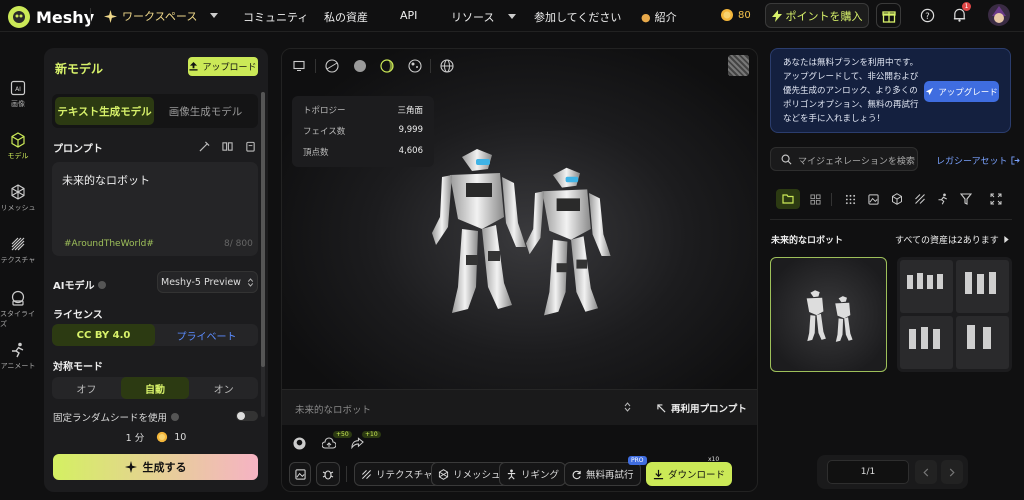 The width and height of the screenshot is (1024, 500). What do you see at coordinates (346, 17) in the screenshot?
I see `nav-my-assets: 私の資産` at bounding box center [346, 17].